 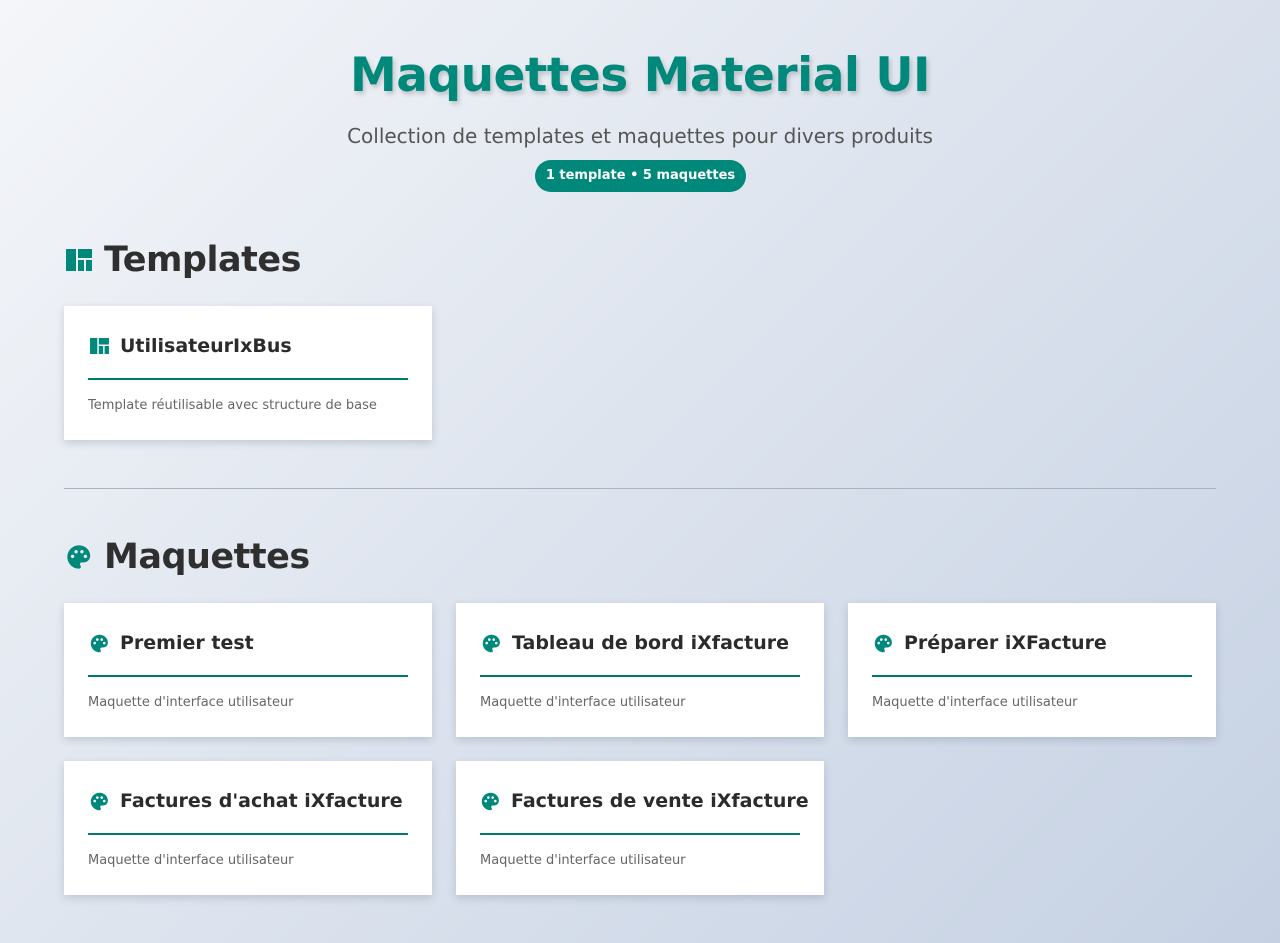 I want to click on templates-heading: Templates, so click(x=182, y=260).